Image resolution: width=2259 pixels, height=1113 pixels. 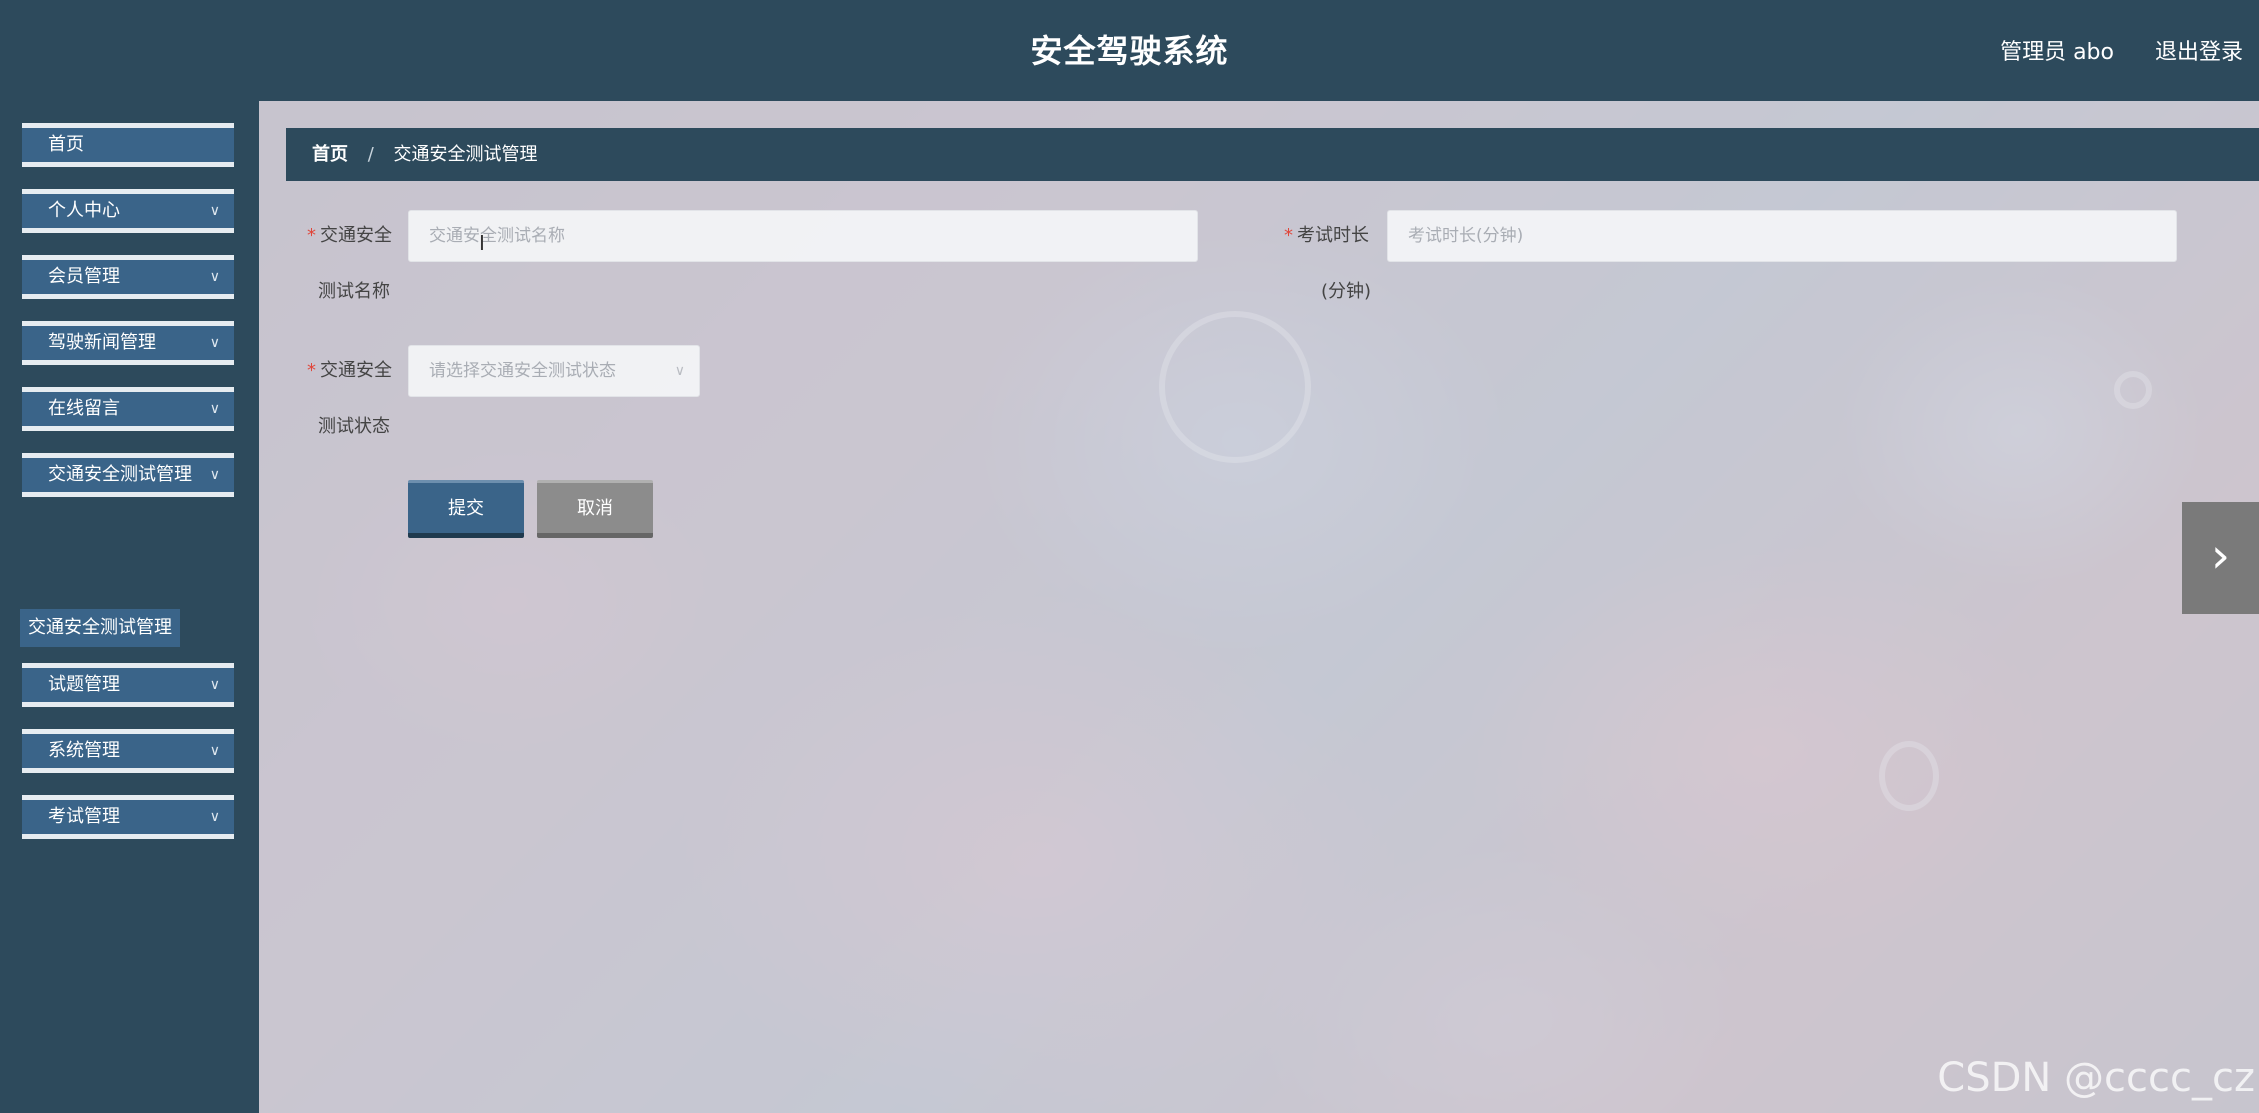 I want to click on sidebar-item-exam-management: 考试管理 ∨, so click(x=128, y=817).